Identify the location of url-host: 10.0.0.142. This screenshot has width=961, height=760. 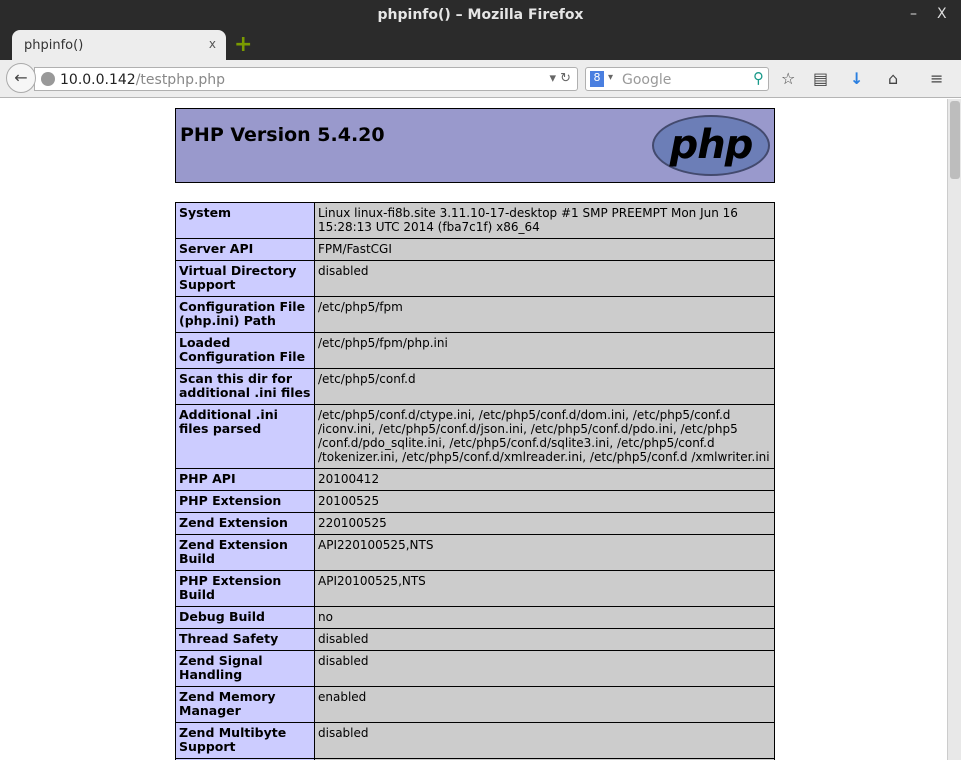
(98, 80).